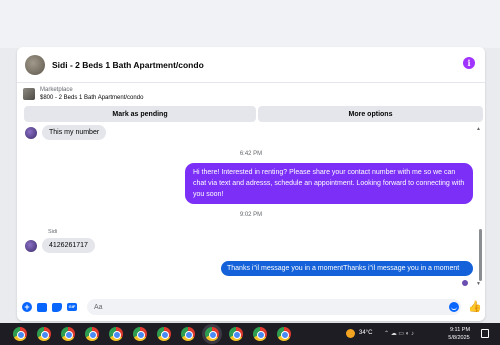  I want to click on scroll-down-arrow-icon: ▼, so click(478, 284).